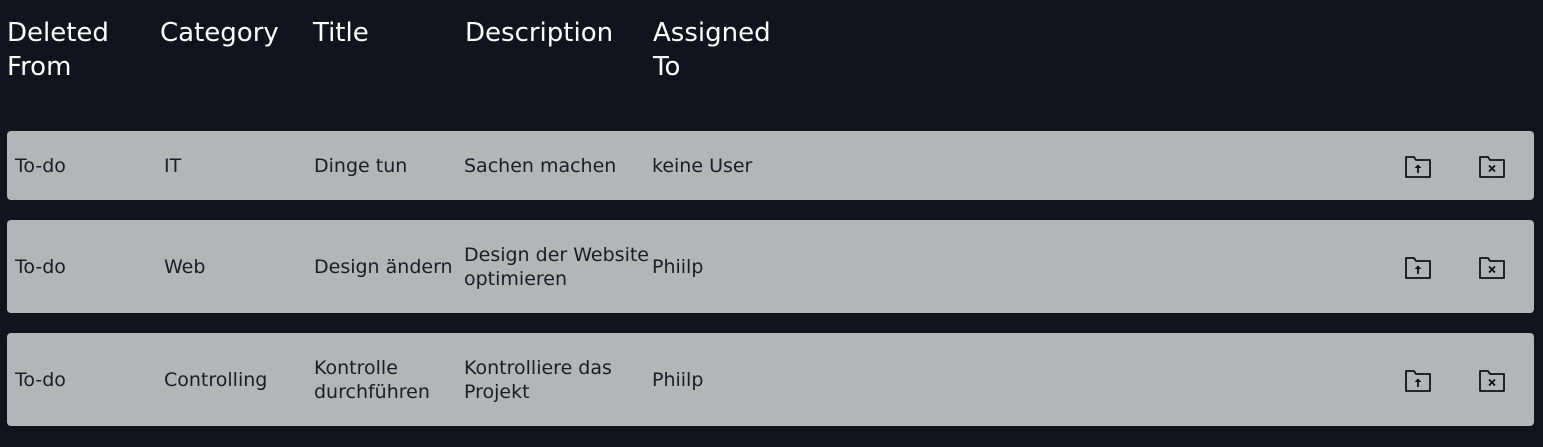  What do you see at coordinates (372, 379) in the screenshot?
I see `cell-title: Kontrolle durchführen` at bounding box center [372, 379].